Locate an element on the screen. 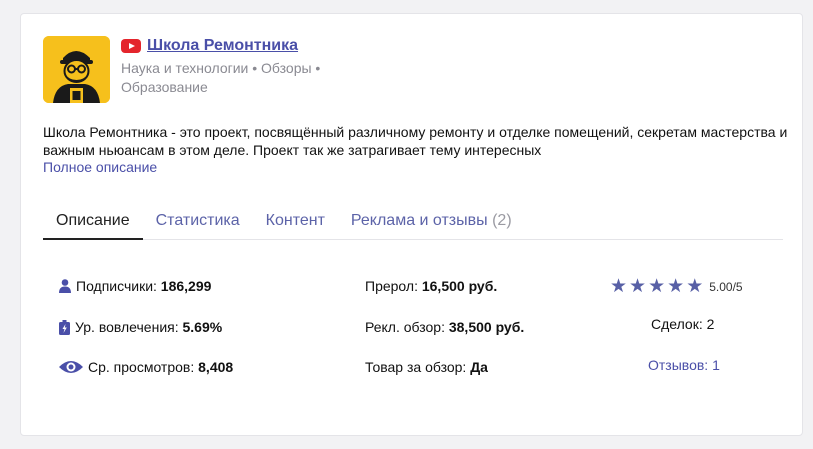 This screenshot has height=449, width=813. preroll-label: Прерол: is located at coordinates (391, 286).